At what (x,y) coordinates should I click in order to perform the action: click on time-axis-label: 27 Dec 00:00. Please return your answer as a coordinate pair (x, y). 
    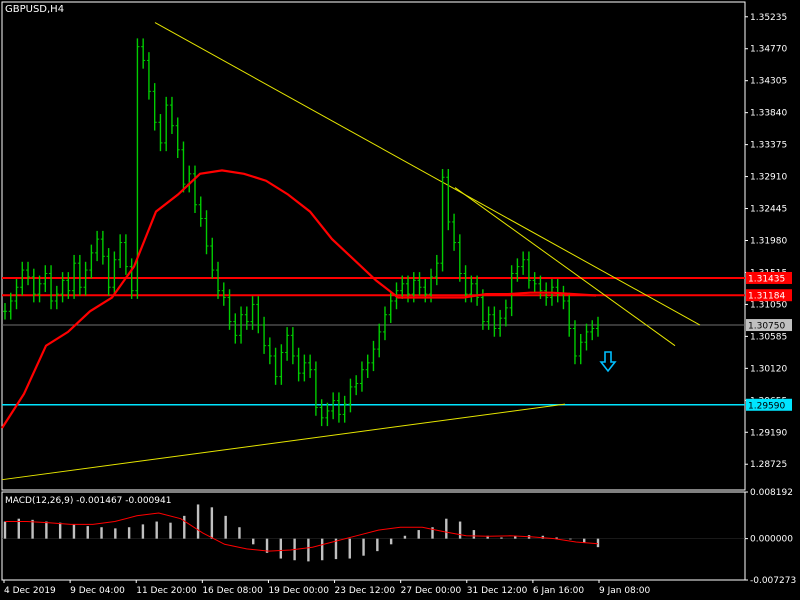
    Looking at the image, I should click on (431, 591).